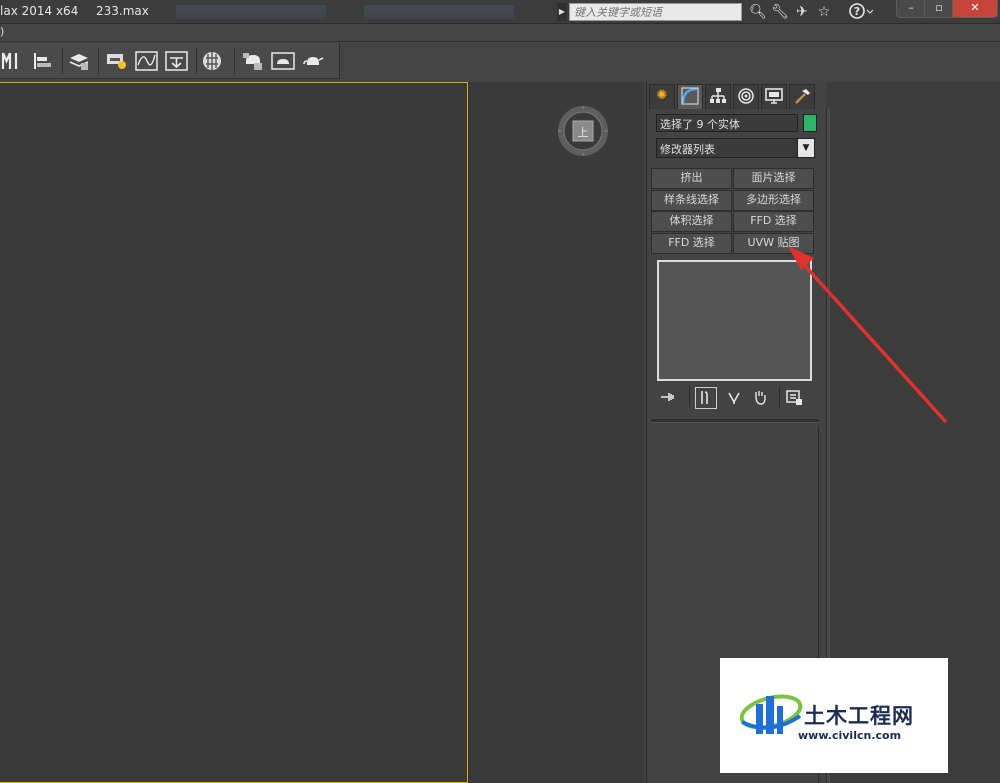 Image resolution: width=1000 pixels, height=783 pixels. Describe the element at coordinates (824, 12) in the screenshot. I see `star-icon: ☆` at that location.